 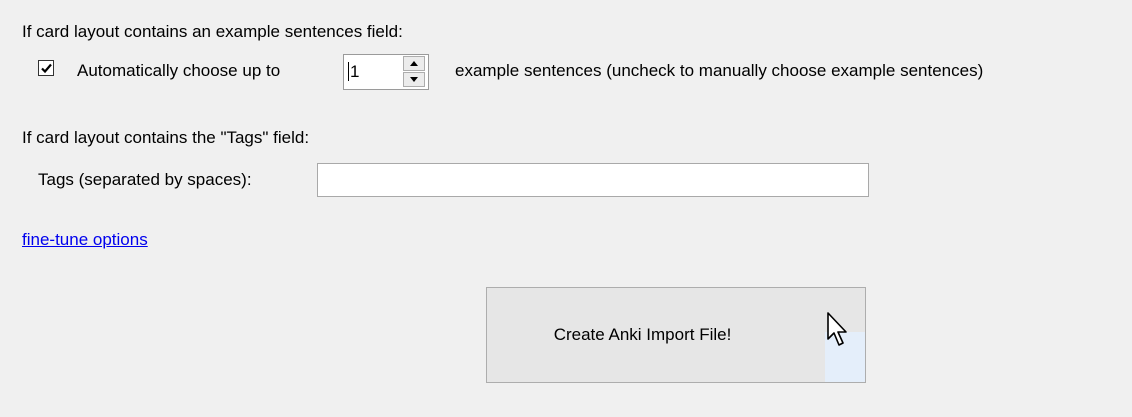 I want to click on spinner-buttons, so click(x=415, y=72).